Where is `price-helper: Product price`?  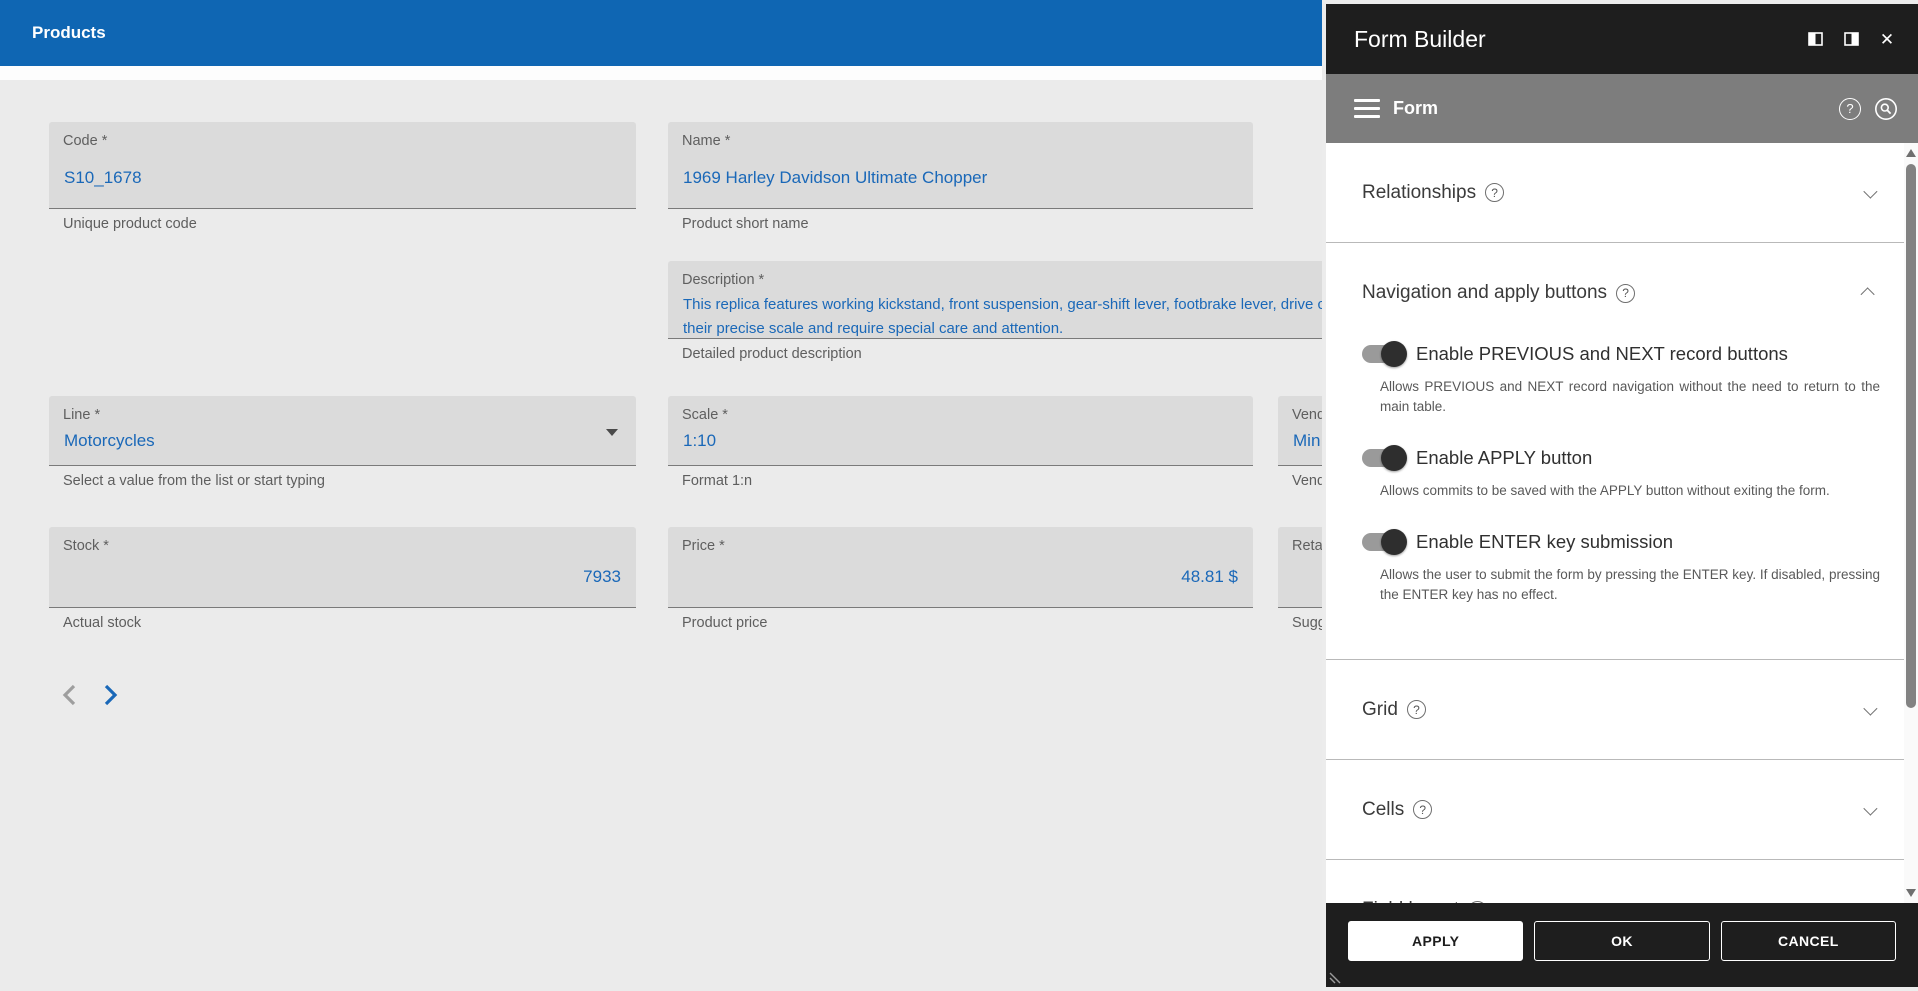
price-helper: Product price is located at coordinates (725, 623).